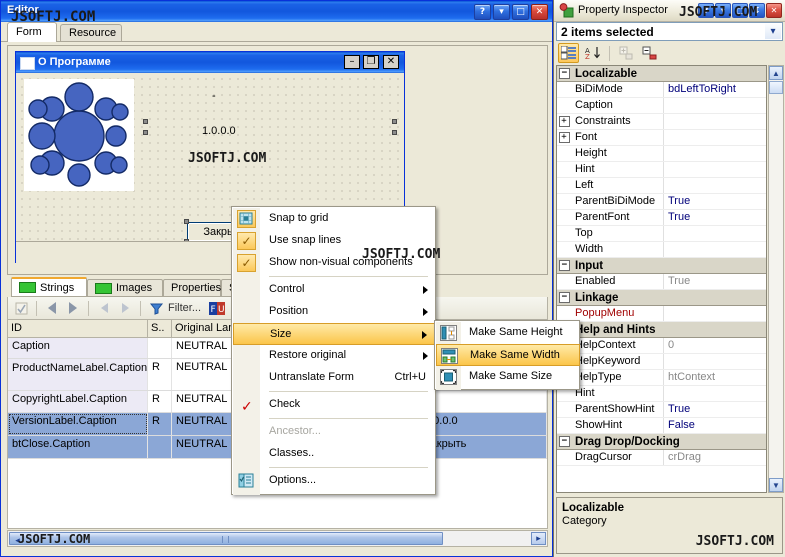 The width and height of the screenshot is (785, 557). I want to click on scroll-left-arrow-icon: ◂, so click(17, 540).